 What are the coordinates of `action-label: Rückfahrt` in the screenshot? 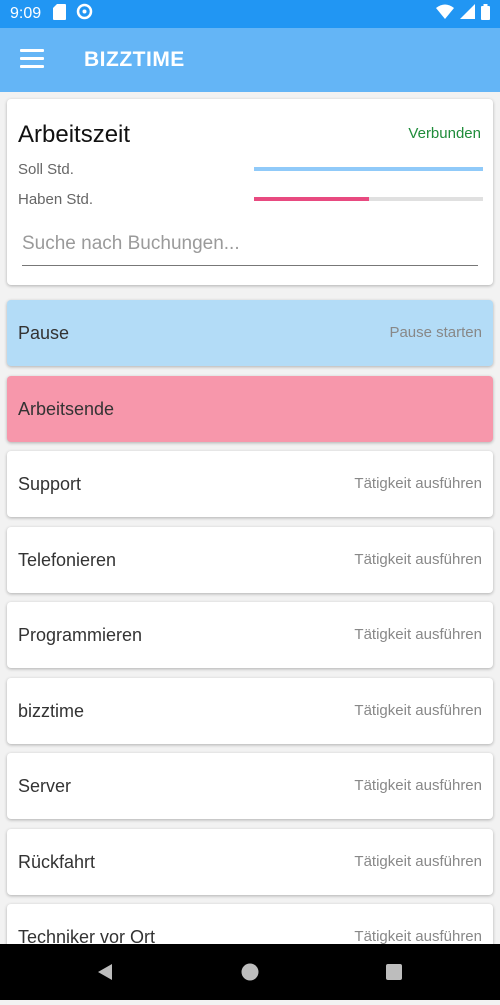 It's located at (57, 861).